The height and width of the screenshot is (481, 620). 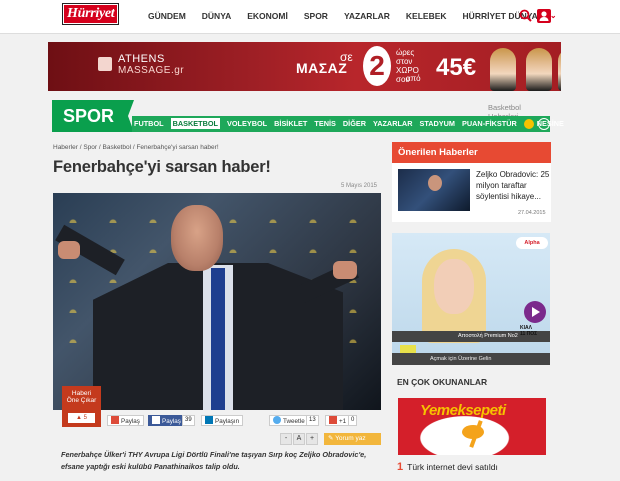 I want to click on hurriyet-logo: Hürriyet, so click(x=90, y=14).